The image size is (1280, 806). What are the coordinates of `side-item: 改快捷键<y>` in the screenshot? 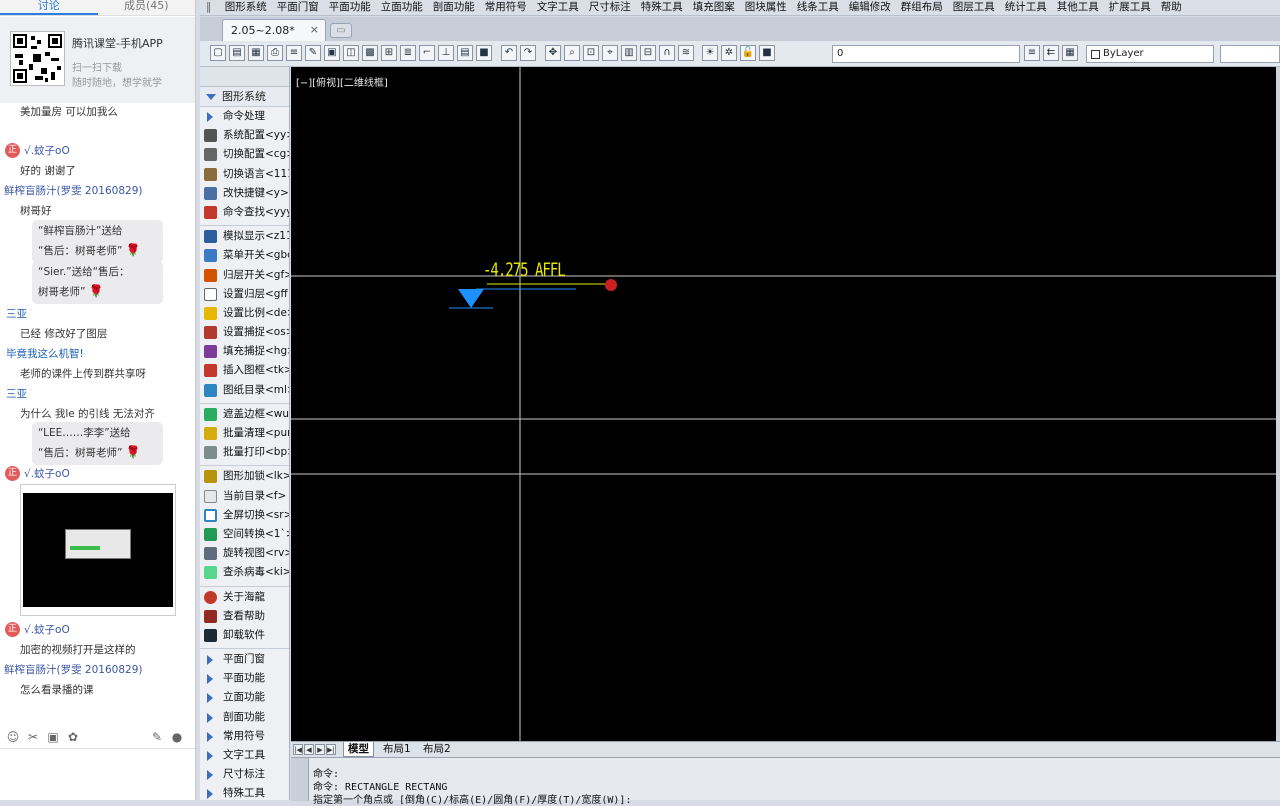 It's located at (244, 193).